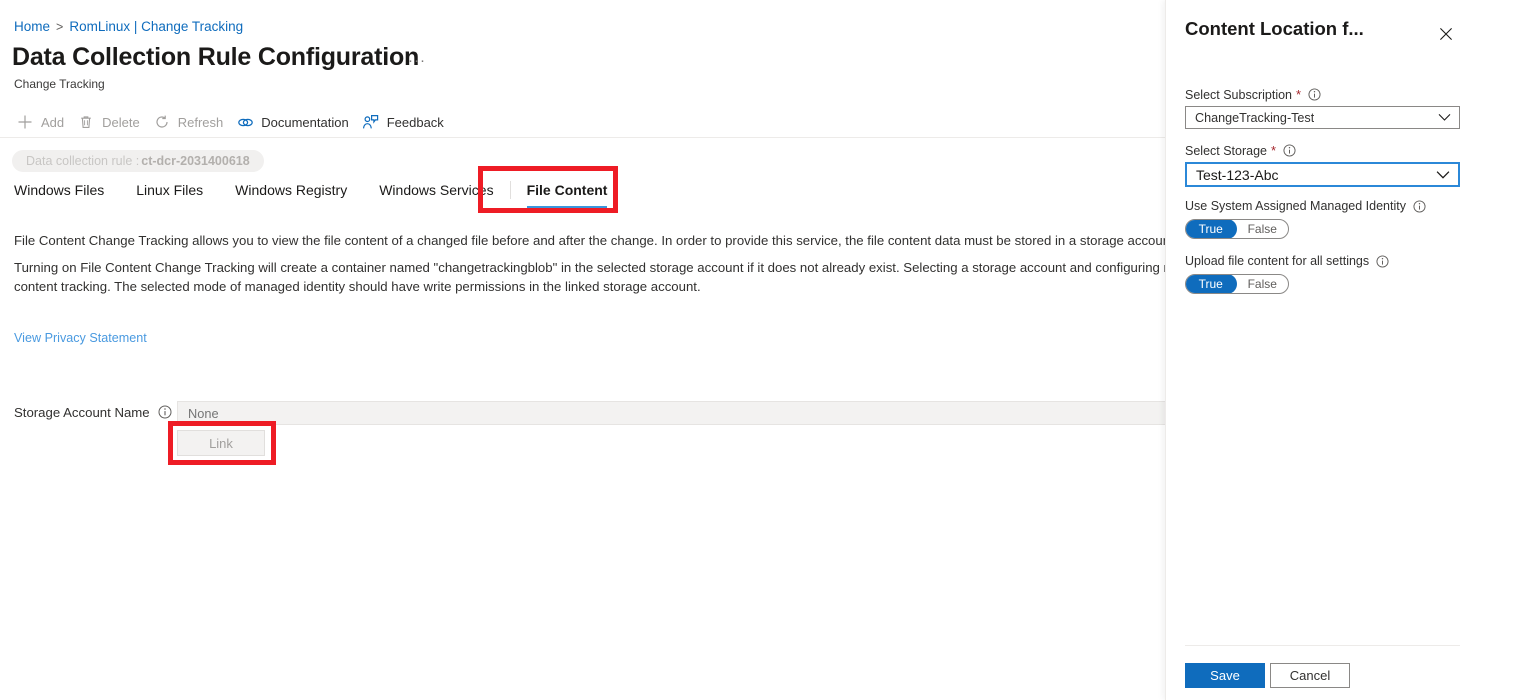 This screenshot has width=1525, height=700. Describe the element at coordinates (1237, 174) in the screenshot. I see `select-storage-value: Test-123-Abc` at that location.